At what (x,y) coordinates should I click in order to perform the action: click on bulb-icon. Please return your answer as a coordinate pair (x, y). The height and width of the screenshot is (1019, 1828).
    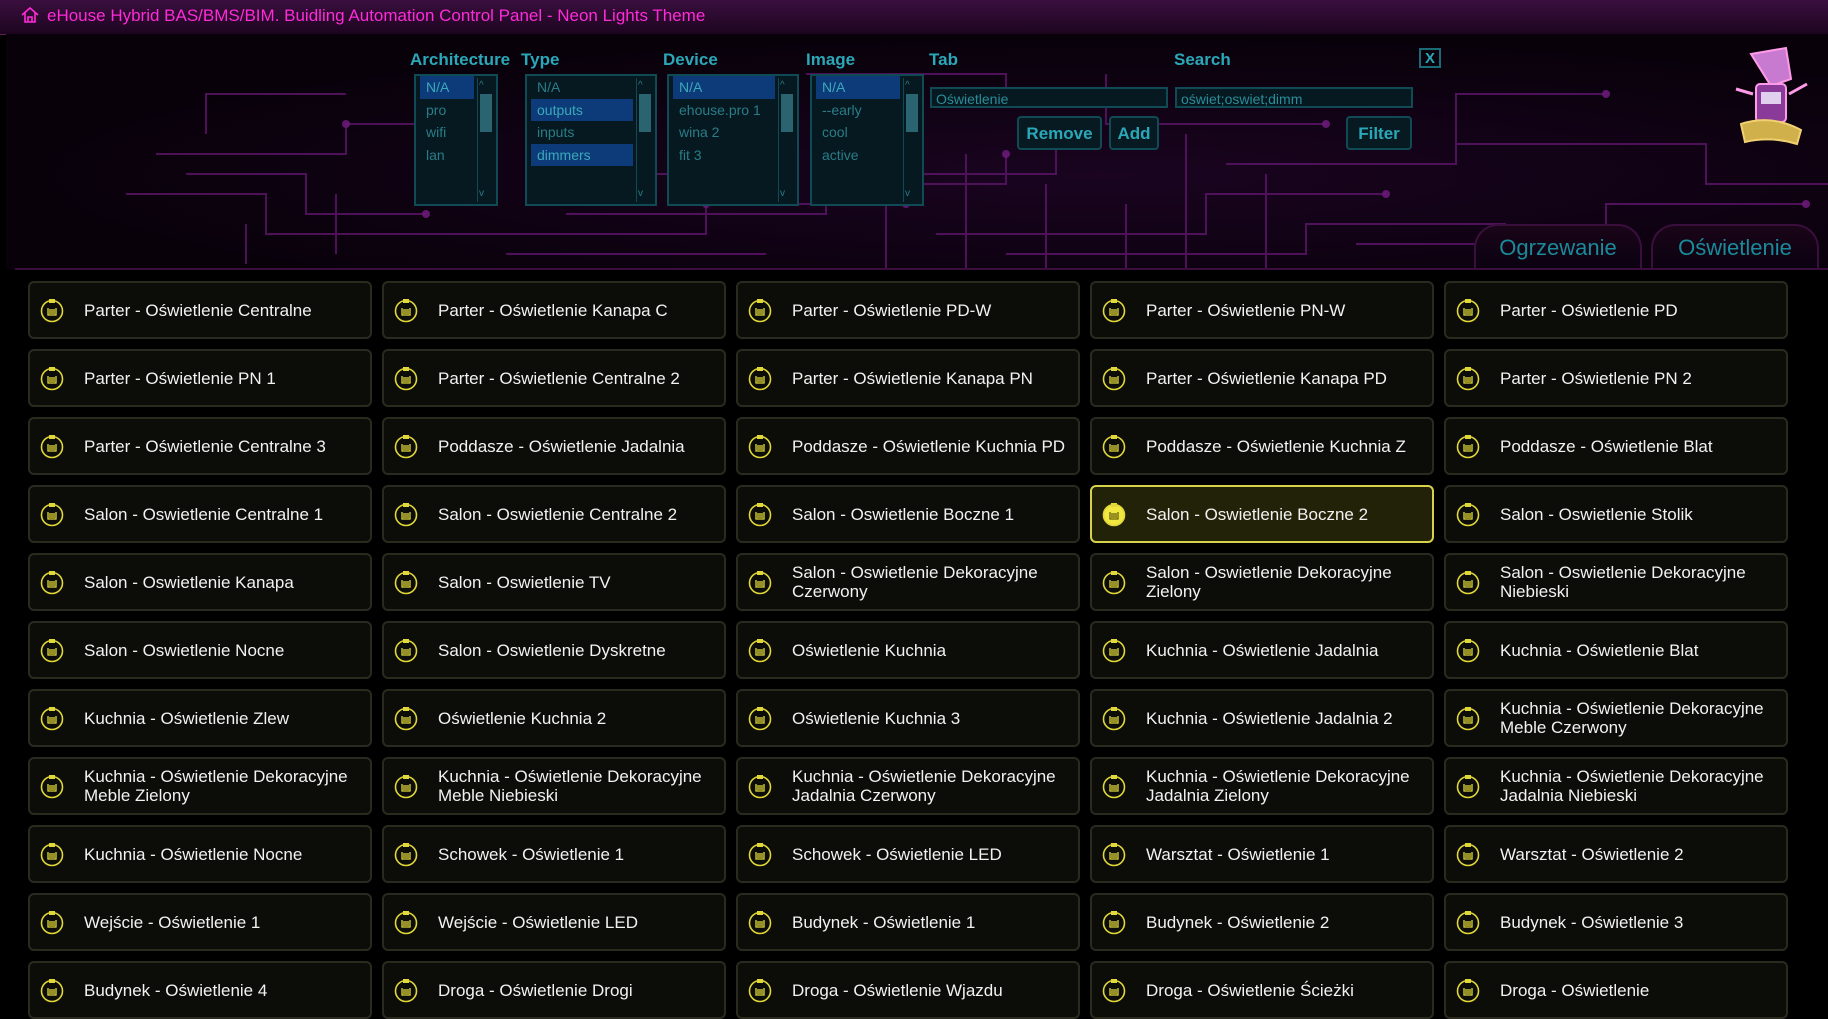
    Looking at the image, I should click on (1114, 855).